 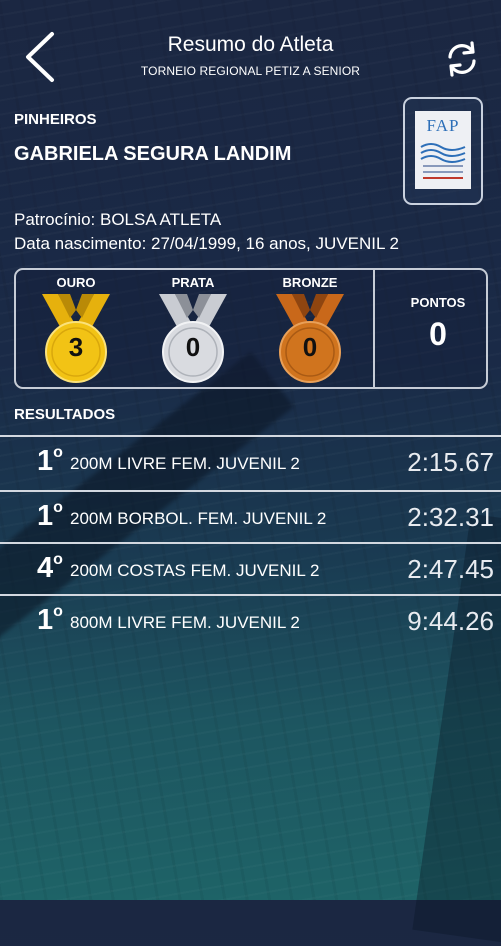 I want to click on refresh-button, so click(x=462, y=59).